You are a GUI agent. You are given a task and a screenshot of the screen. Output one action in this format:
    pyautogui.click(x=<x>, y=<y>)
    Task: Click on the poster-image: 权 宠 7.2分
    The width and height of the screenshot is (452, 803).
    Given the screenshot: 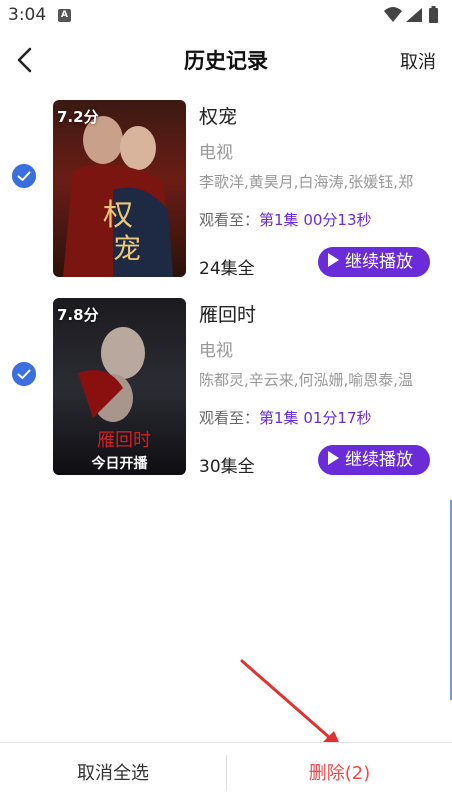 What is the action you would take?
    pyautogui.click(x=119, y=188)
    